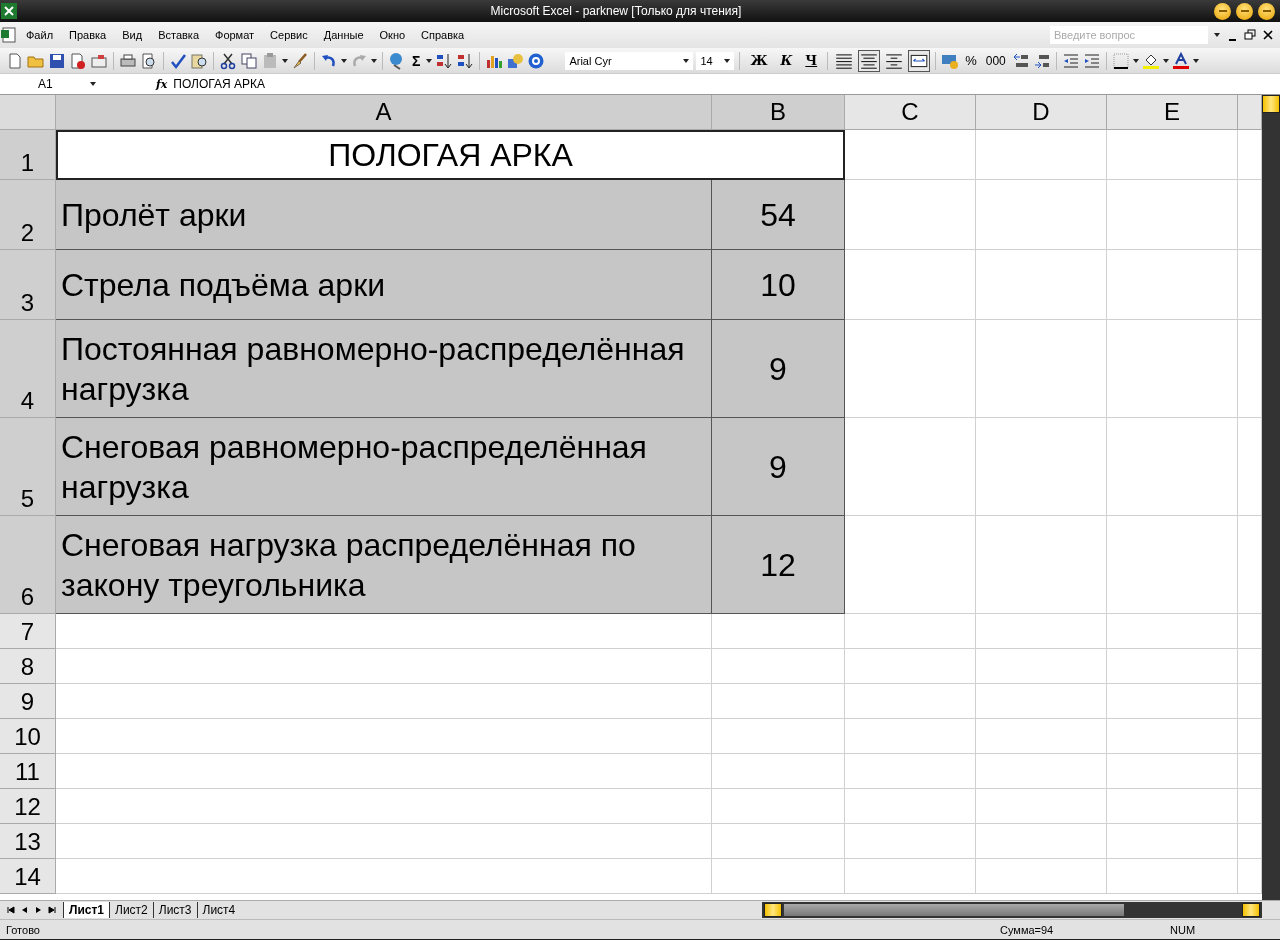 The width and height of the screenshot is (1280, 940). Describe the element at coordinates (384, 215) in the screenshot. I see `table-cell: Пролёт арки` at that location.